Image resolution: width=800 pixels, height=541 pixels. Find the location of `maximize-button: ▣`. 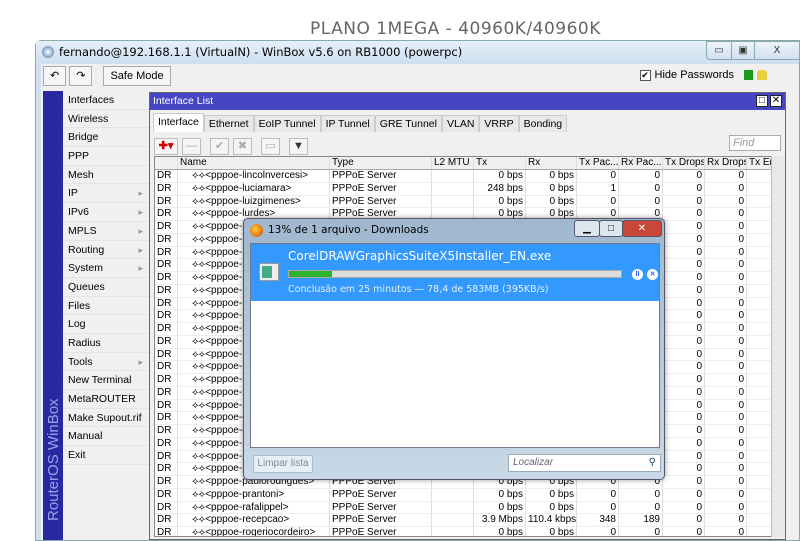

maximize-button: ▣ is located at coordinates (743, 50).